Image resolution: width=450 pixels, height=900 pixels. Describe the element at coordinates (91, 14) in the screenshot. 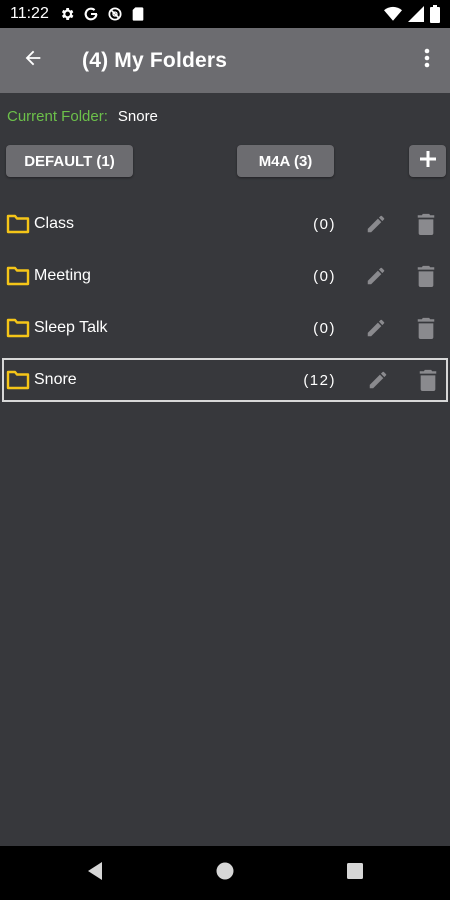

I see `google-icon` at that location.